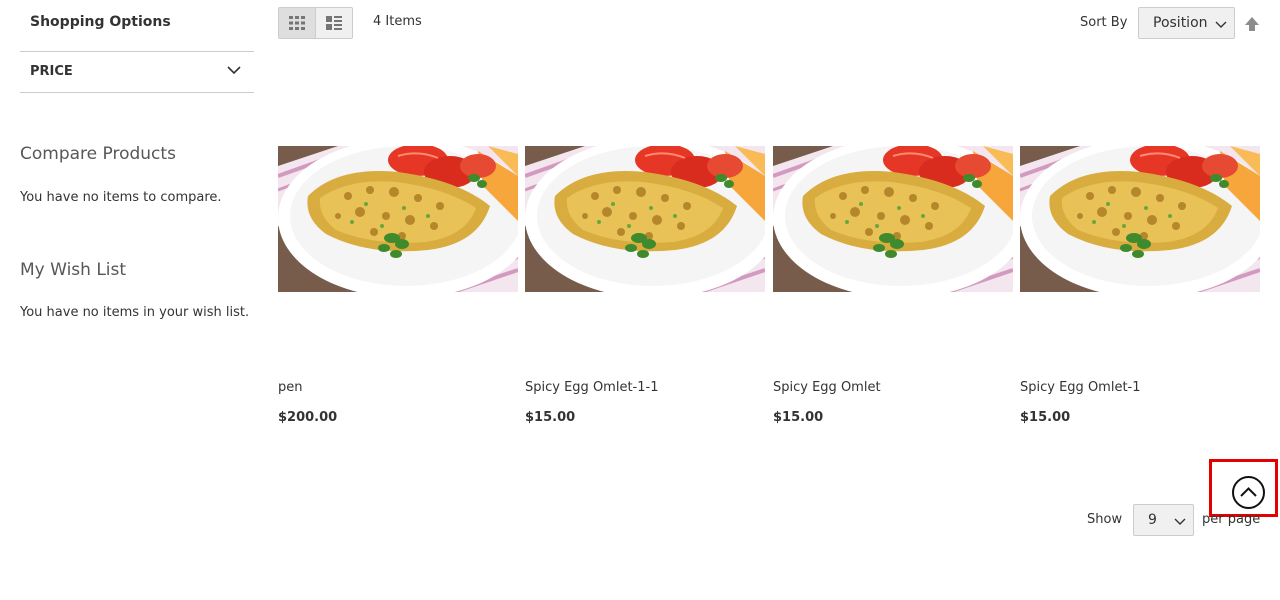  I want to click on sort-by-select: Position, so click(1186, 23).